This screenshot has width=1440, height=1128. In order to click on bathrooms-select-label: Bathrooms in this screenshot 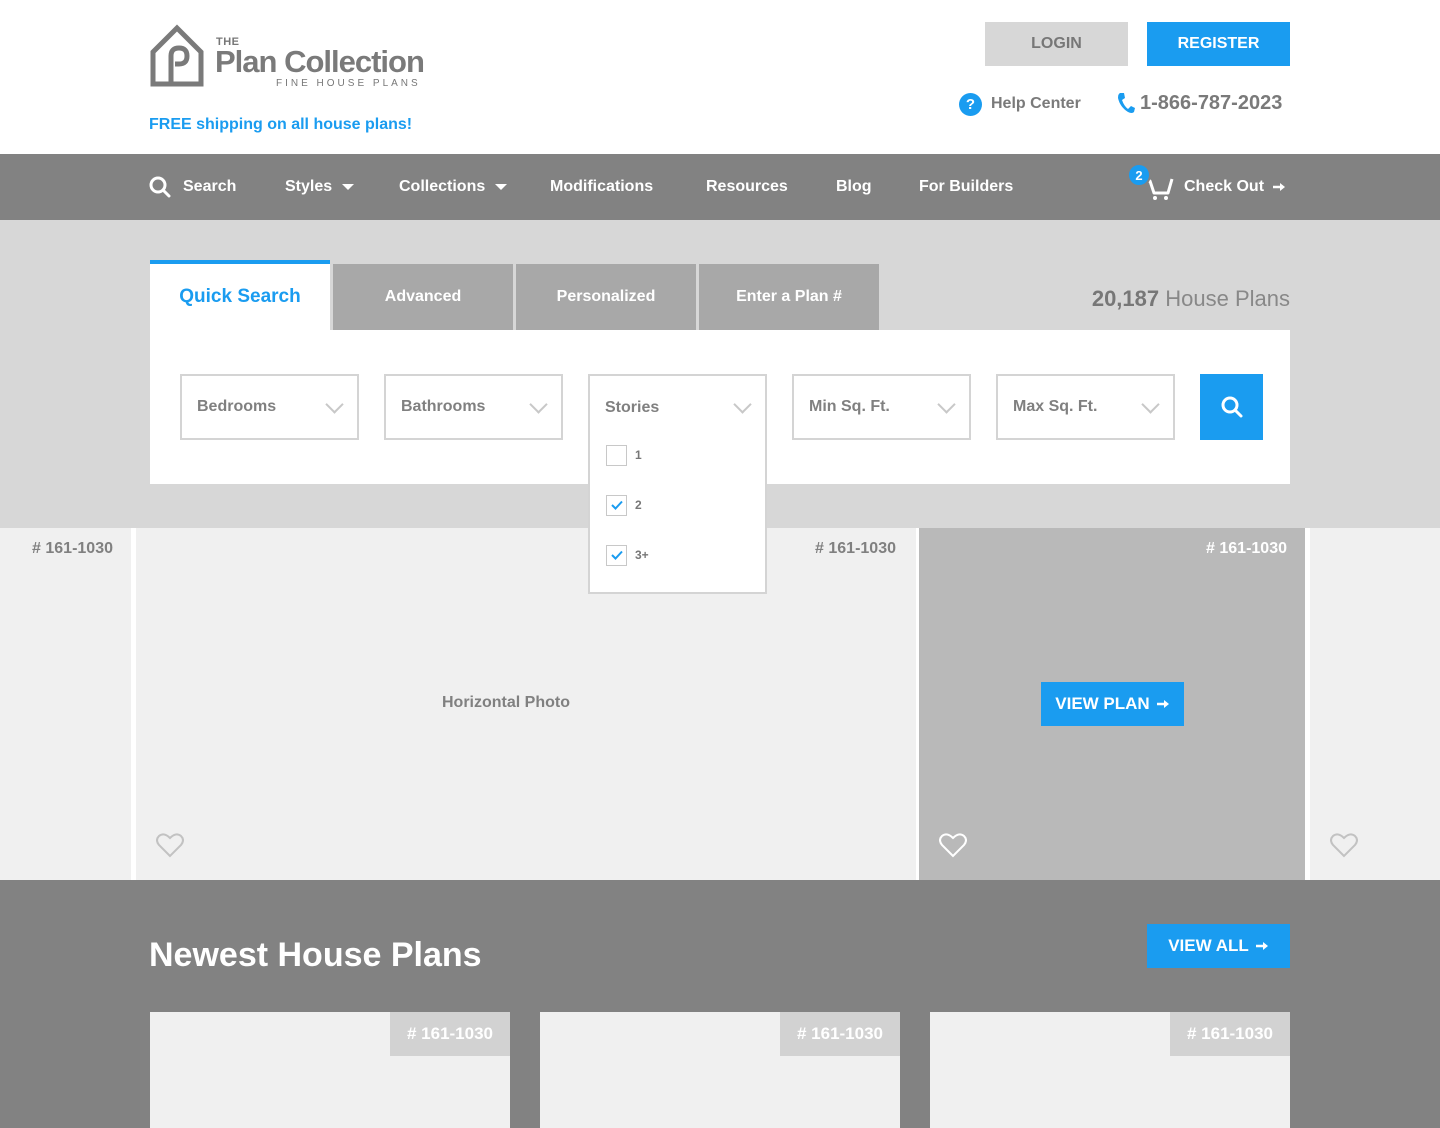, I will do `click(443, 406)`.